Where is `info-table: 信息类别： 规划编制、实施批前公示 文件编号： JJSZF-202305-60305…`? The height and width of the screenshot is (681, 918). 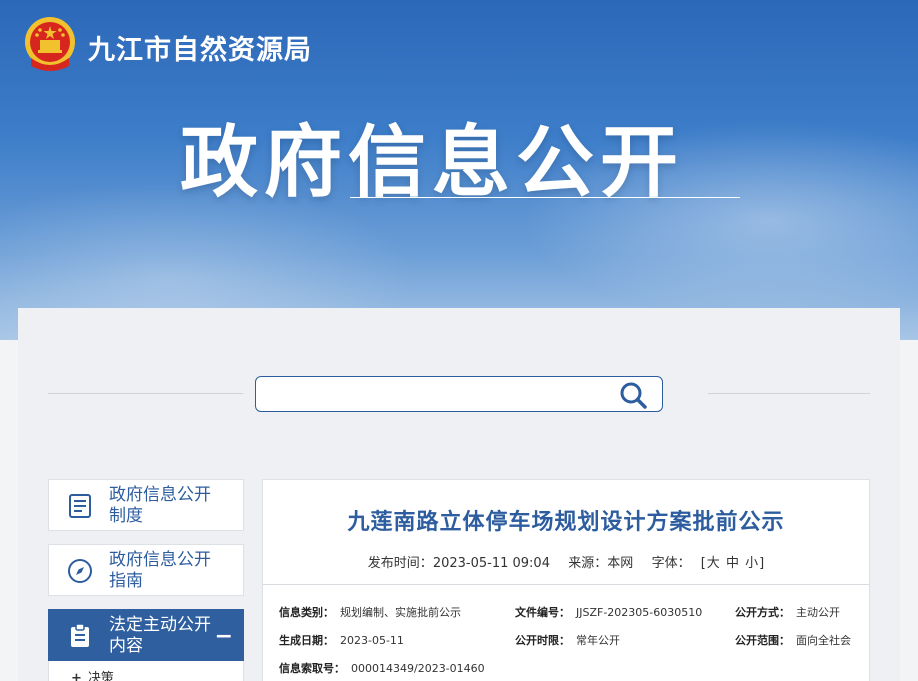
info-table: 信息类别： 规划编制、实施批前公示 文件编号： JJSZF-202305-60305… is located at coordinates (566, 636).